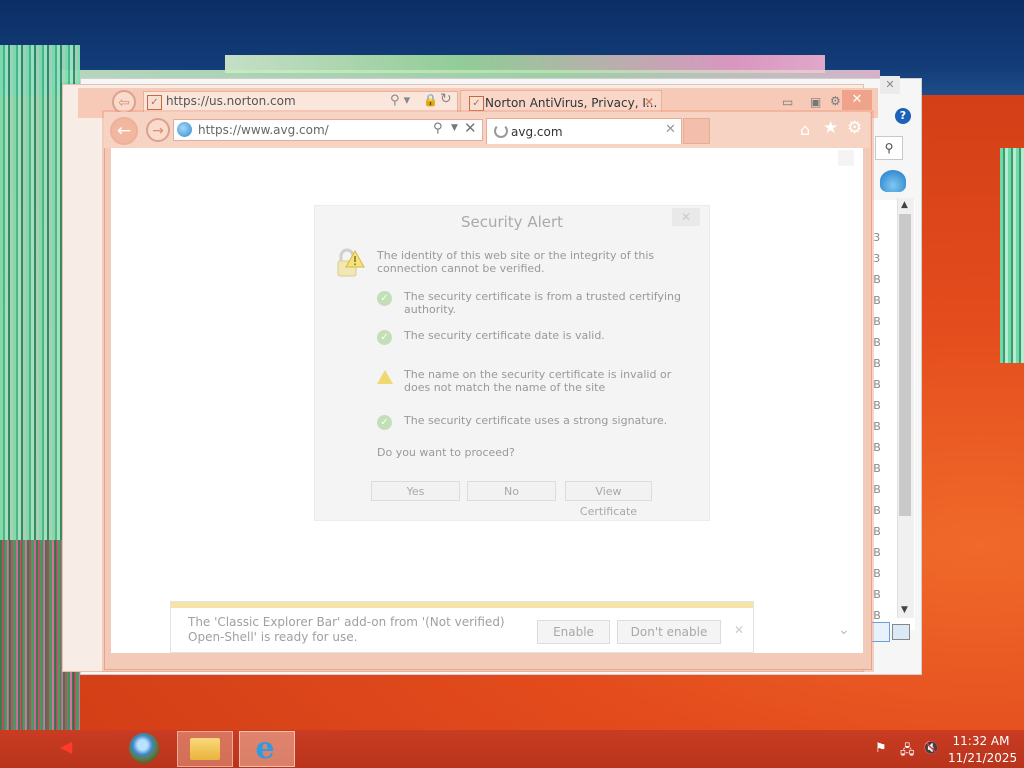  Describe the element at coordinates (265, 748) in the screenshot. I see `internet-explorer-icon: e` at that location.